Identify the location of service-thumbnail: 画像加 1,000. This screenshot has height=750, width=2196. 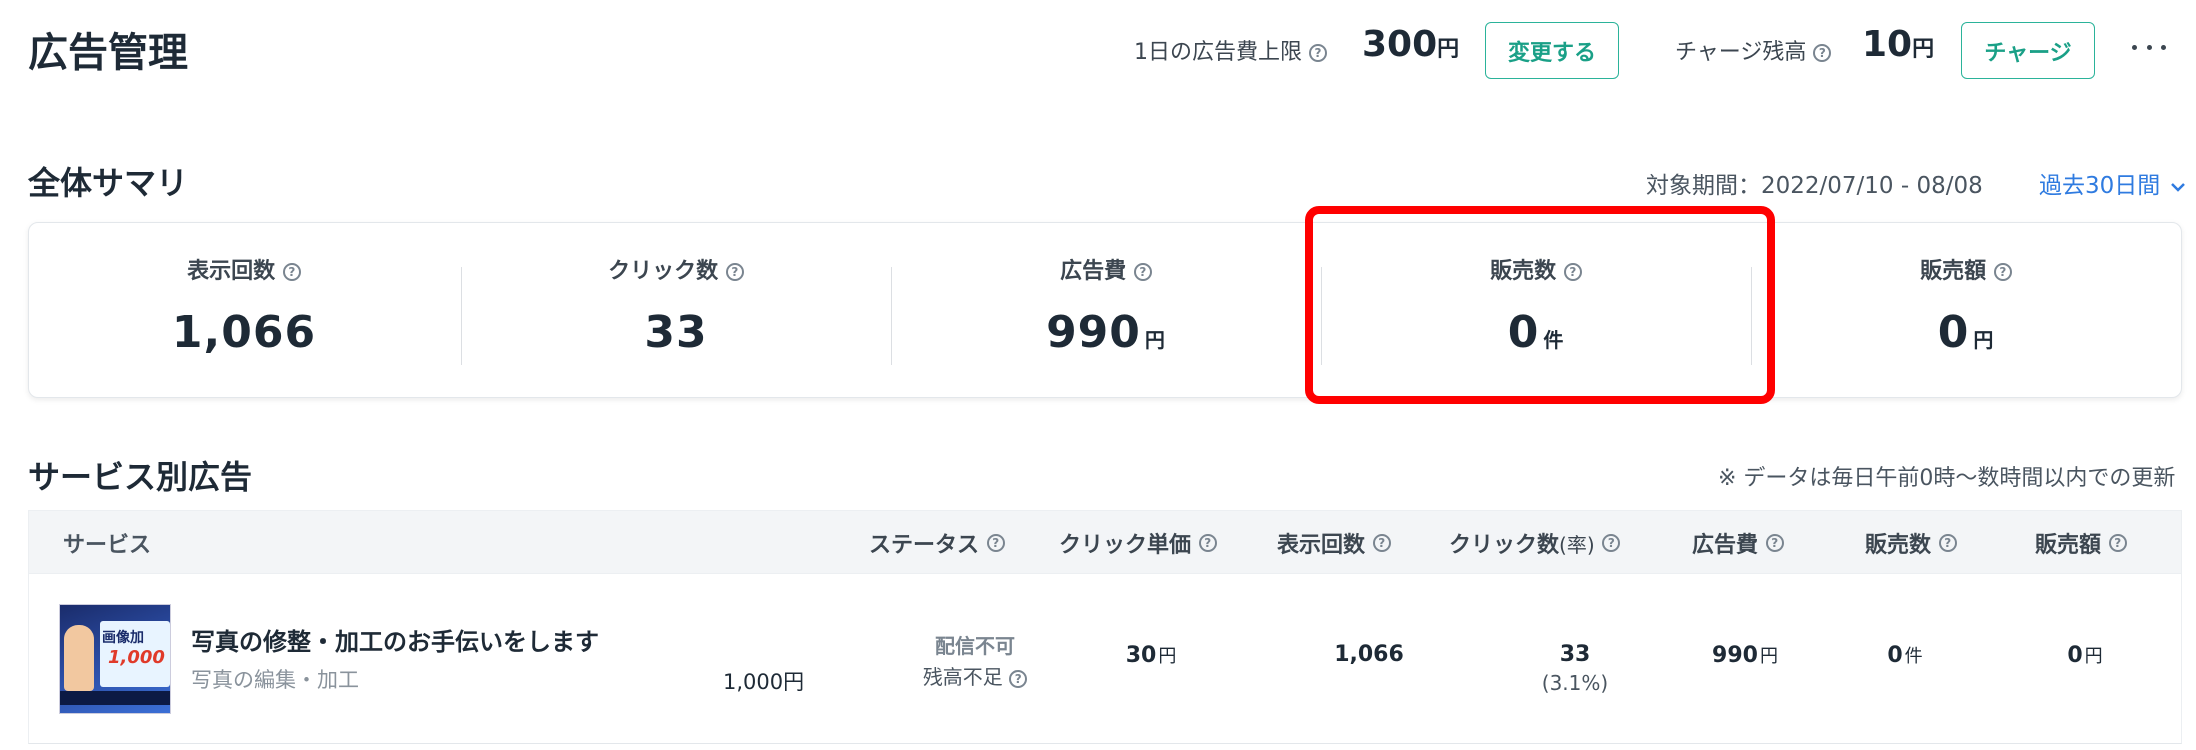
(115, 659).